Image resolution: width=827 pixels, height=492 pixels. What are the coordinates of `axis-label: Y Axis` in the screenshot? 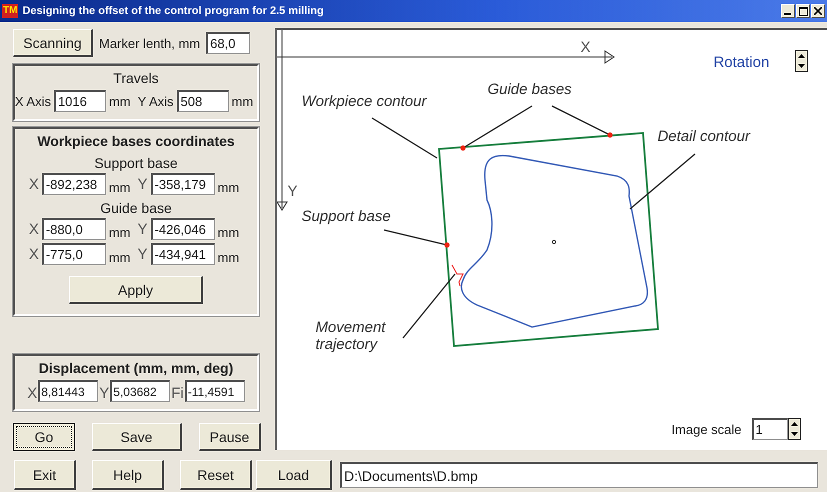 It's located at (156, 101).